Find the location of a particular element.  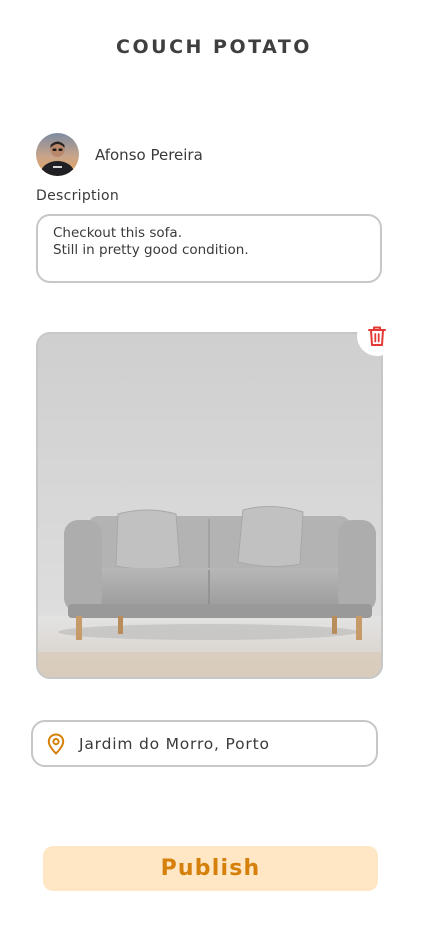

author-name: Afonso Pereira is located at coordinates (149, 154).